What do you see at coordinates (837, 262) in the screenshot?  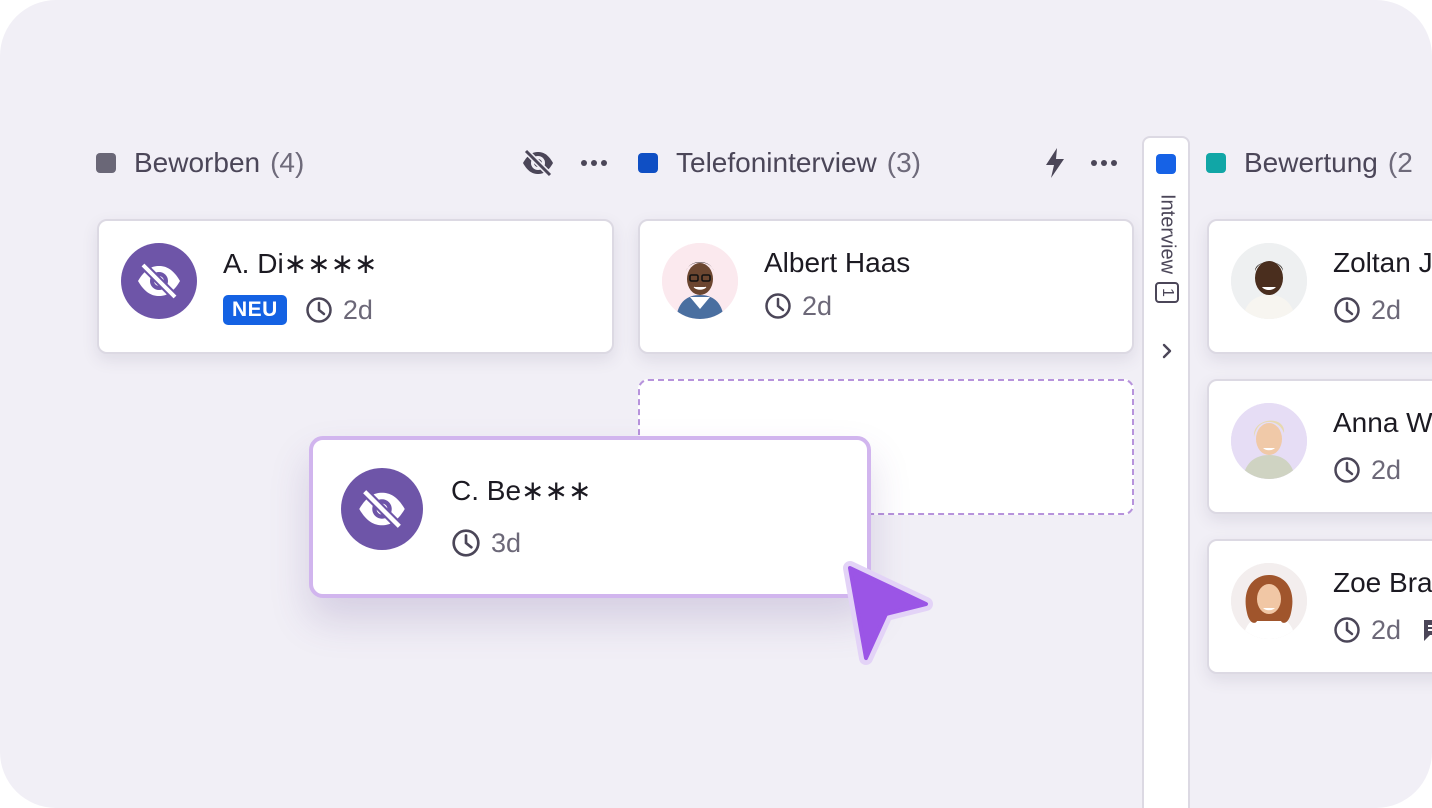 I see `candidate-name: Albert Haas` at bounding box center [837, 262].